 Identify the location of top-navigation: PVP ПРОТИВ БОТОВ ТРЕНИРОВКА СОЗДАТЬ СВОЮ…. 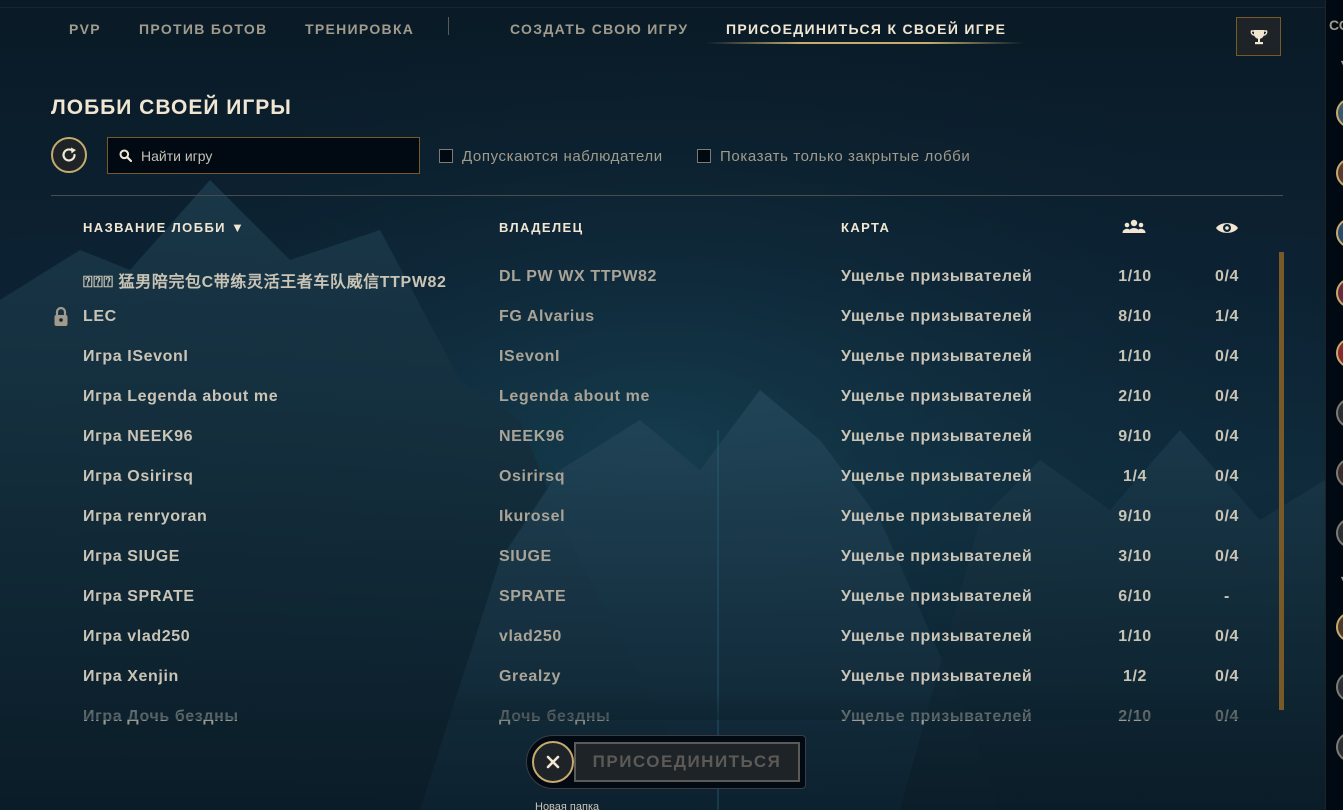
(662, 30).